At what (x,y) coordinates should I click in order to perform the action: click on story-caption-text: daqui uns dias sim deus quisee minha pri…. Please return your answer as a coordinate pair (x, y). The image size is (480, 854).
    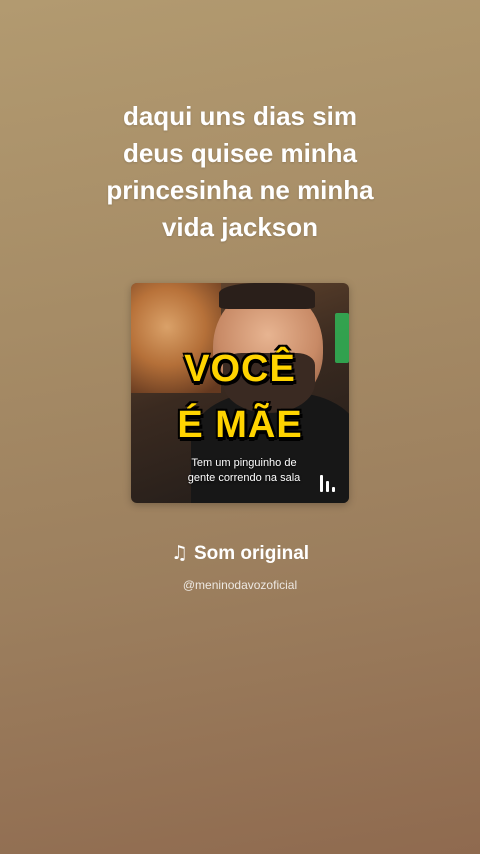
    Looking at the image, I should click on (240, 171).